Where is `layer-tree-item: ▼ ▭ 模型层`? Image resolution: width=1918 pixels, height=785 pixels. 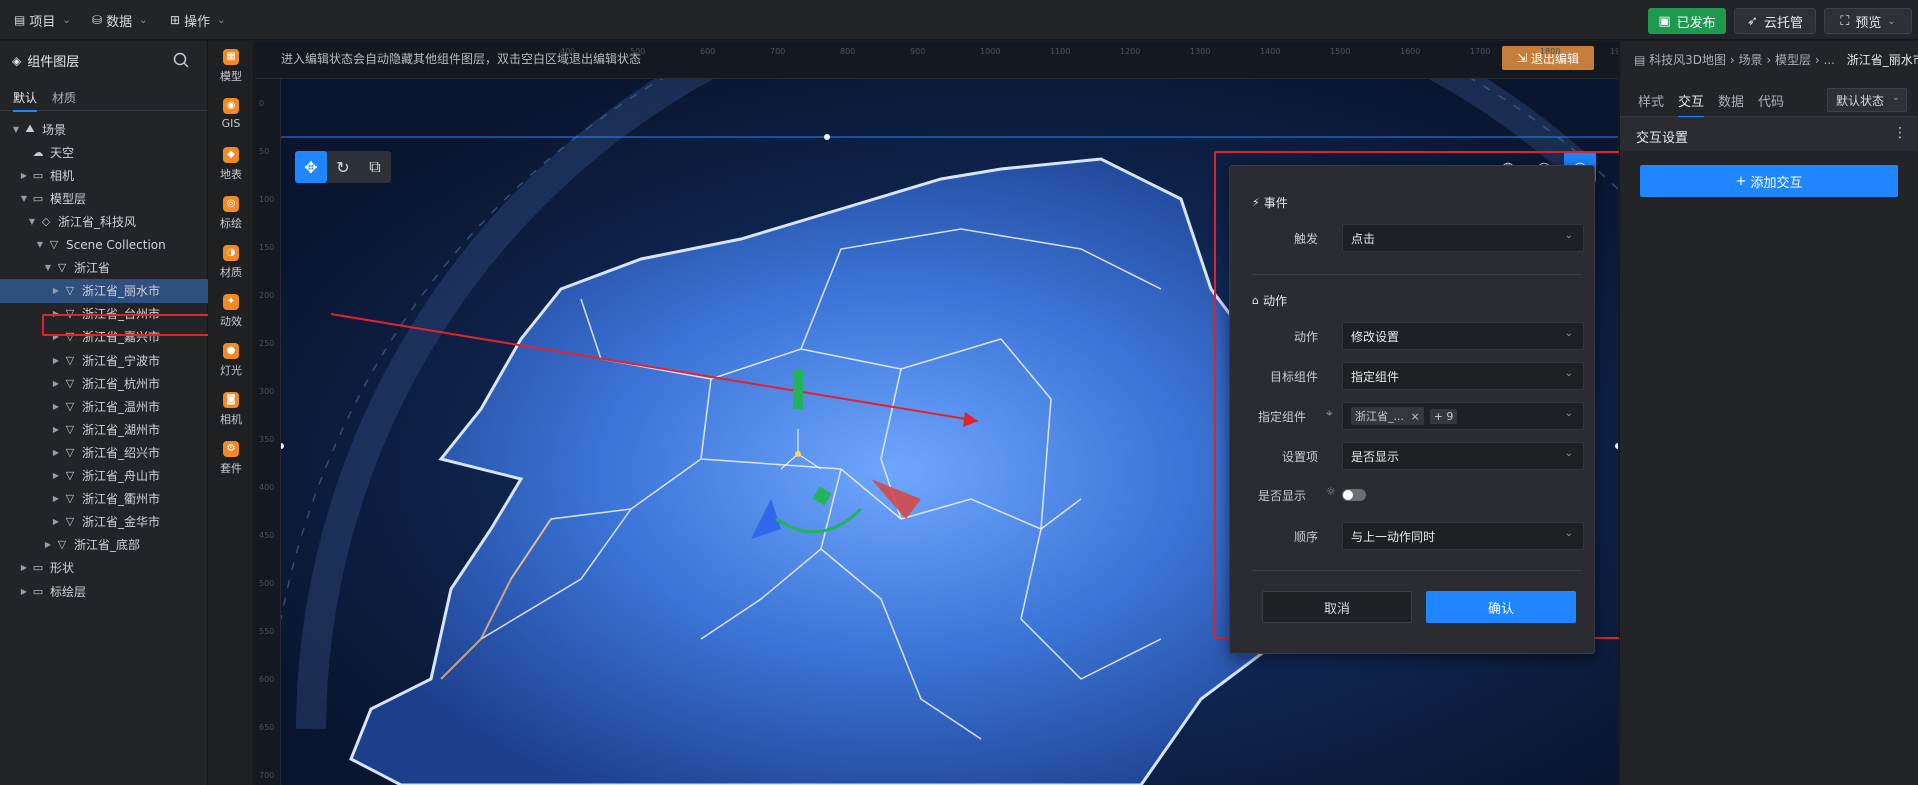 layer-tree-item: ▼ ▭ 模型层 is located at coordinates (104, 198).